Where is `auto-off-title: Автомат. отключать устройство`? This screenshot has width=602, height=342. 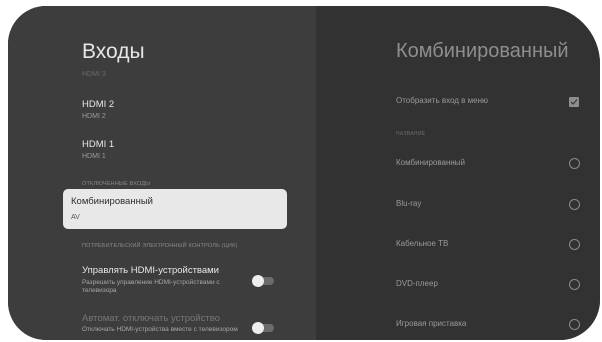 auto-off-title: Автомат. отключать устройство is located at coordinates (151, 318).